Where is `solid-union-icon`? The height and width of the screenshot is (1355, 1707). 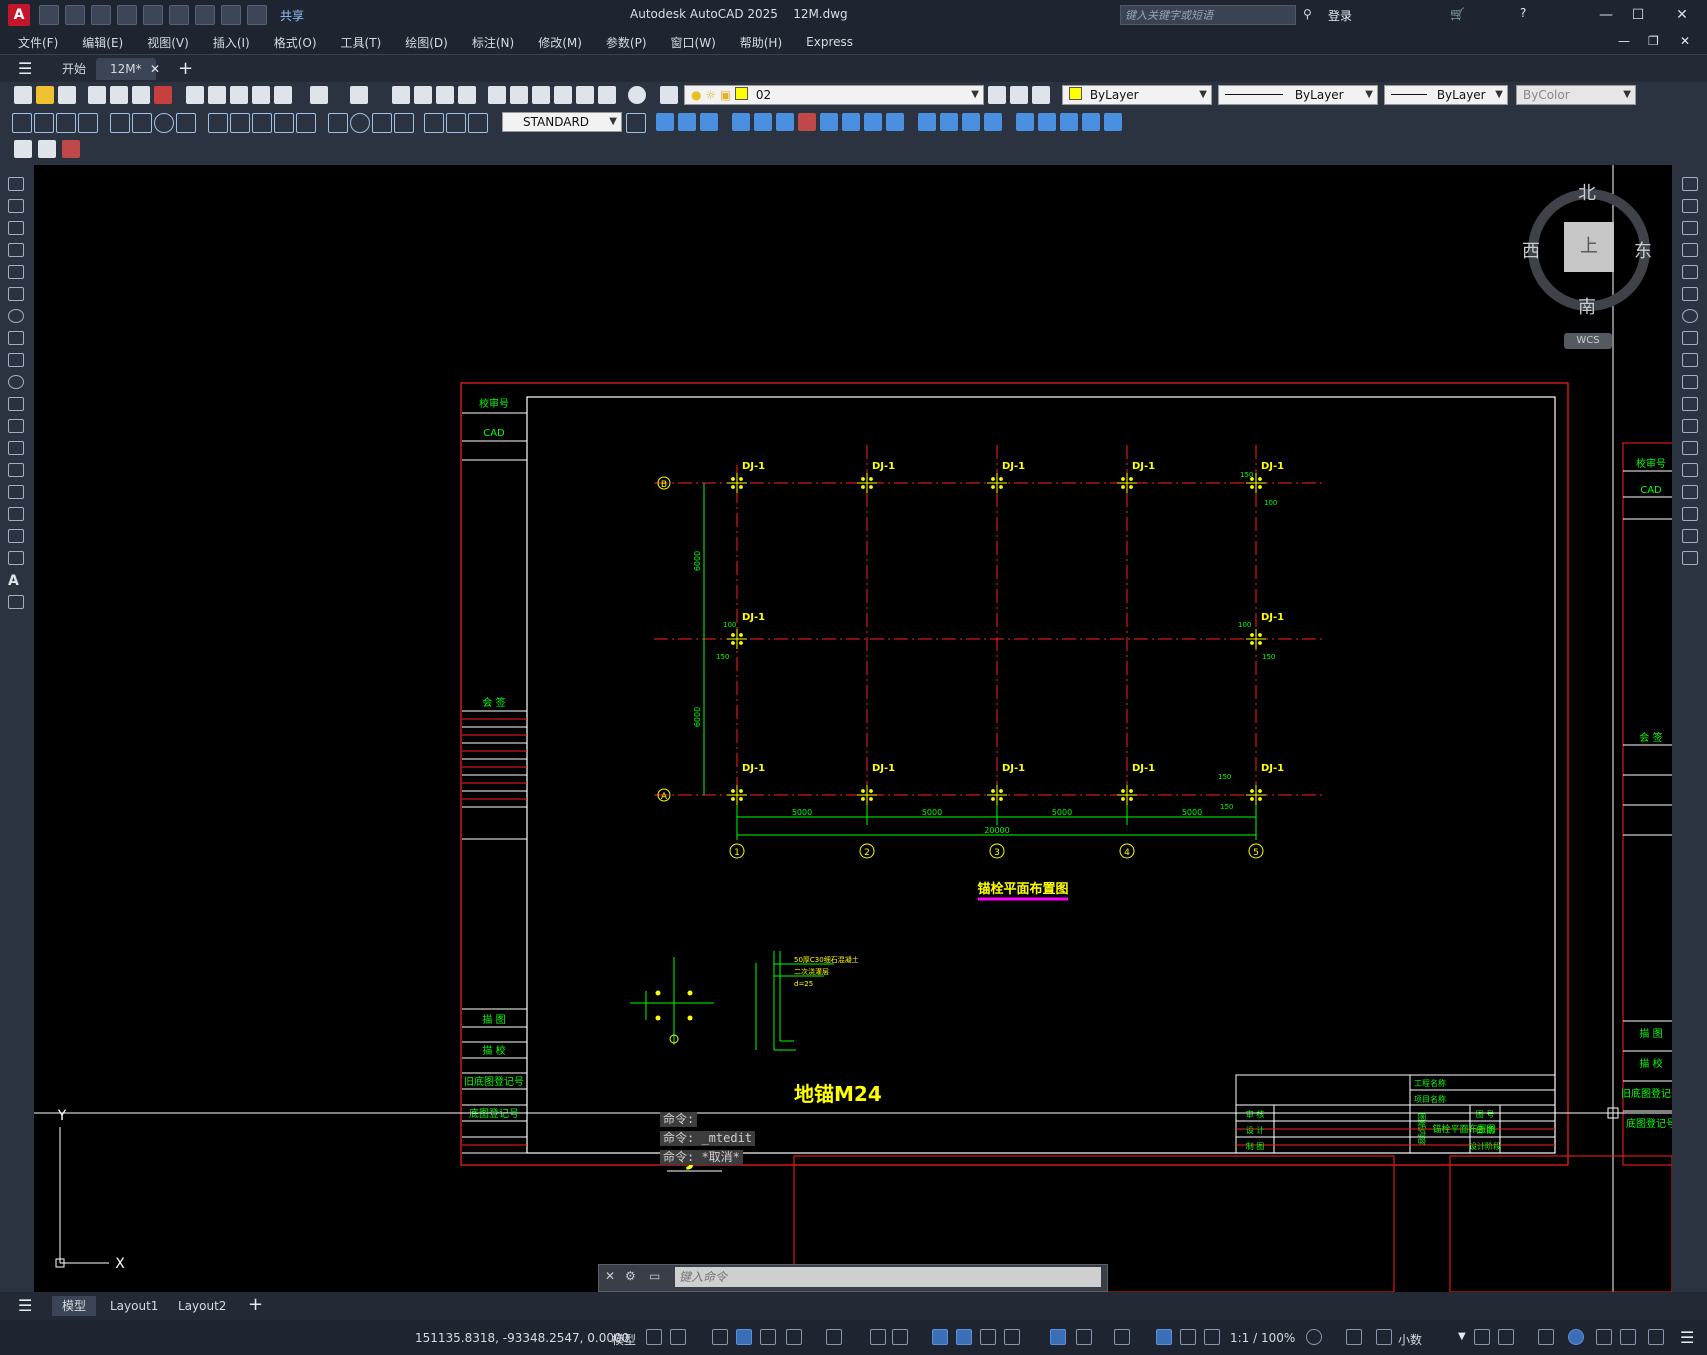 solid-union-icon is located at coordinates (665, 122).